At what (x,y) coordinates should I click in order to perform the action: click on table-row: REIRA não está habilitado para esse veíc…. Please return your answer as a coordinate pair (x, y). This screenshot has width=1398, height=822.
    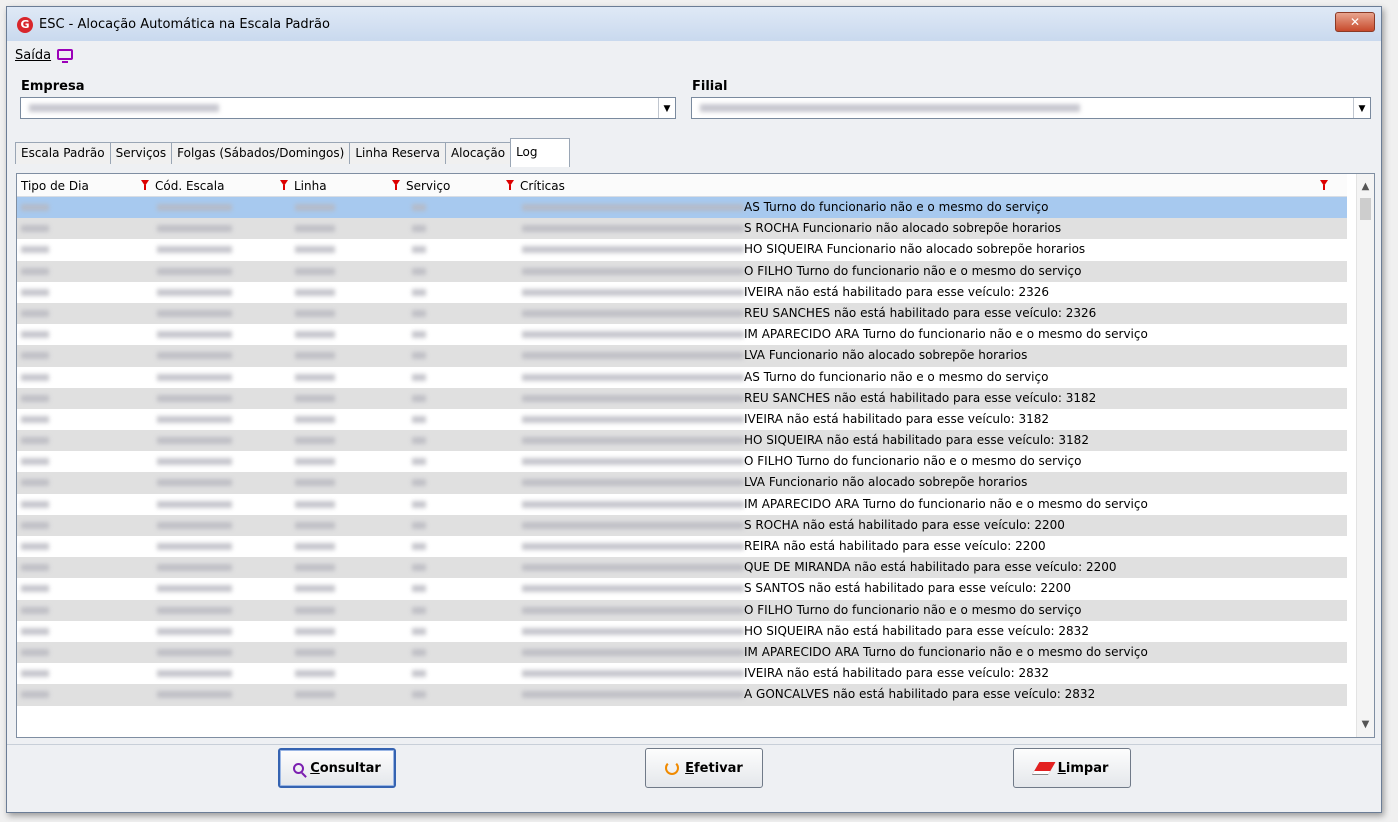
    Looking at the image, I should click on (682, 546).